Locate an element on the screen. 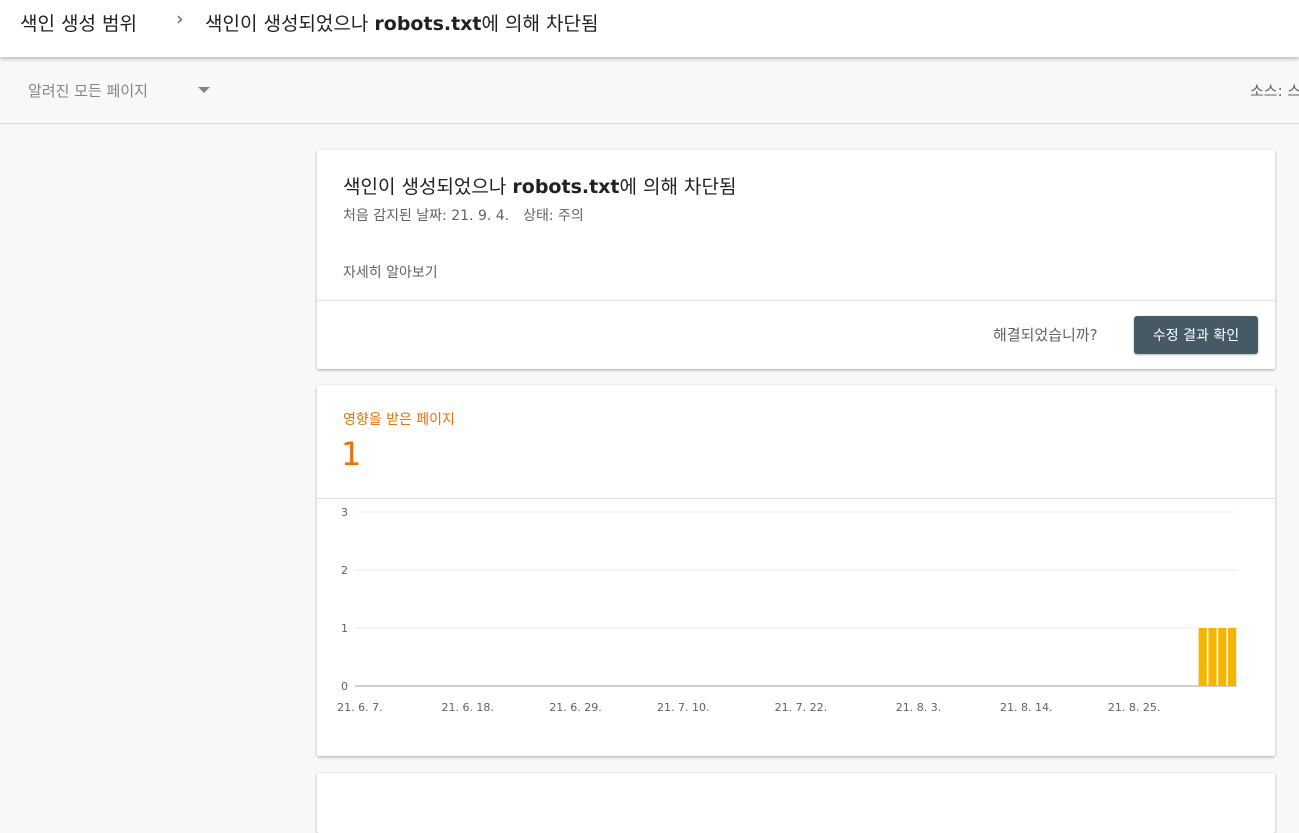  issue-title-prefix: 색인이 생성되었으나 is located at coordinates (428, 187).